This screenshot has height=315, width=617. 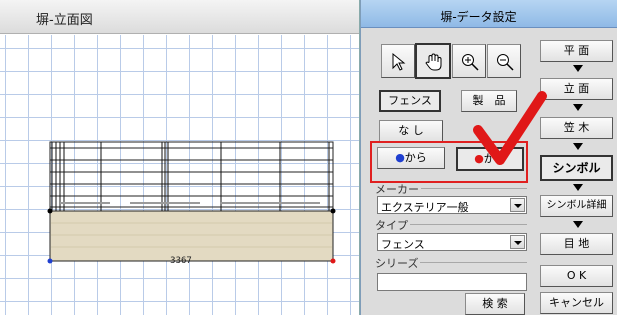 I want to click on elevation-titlebar: 塀-立面図, so click(x=179, y=17).